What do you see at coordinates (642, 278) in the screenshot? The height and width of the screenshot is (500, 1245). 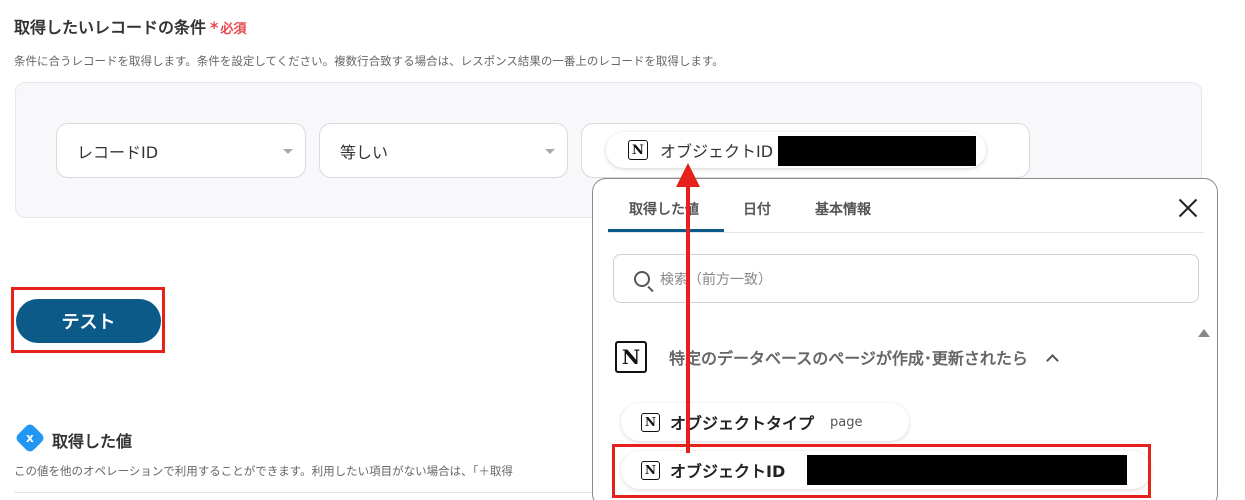 I see `search-icon` at bounding box center [642, 278].